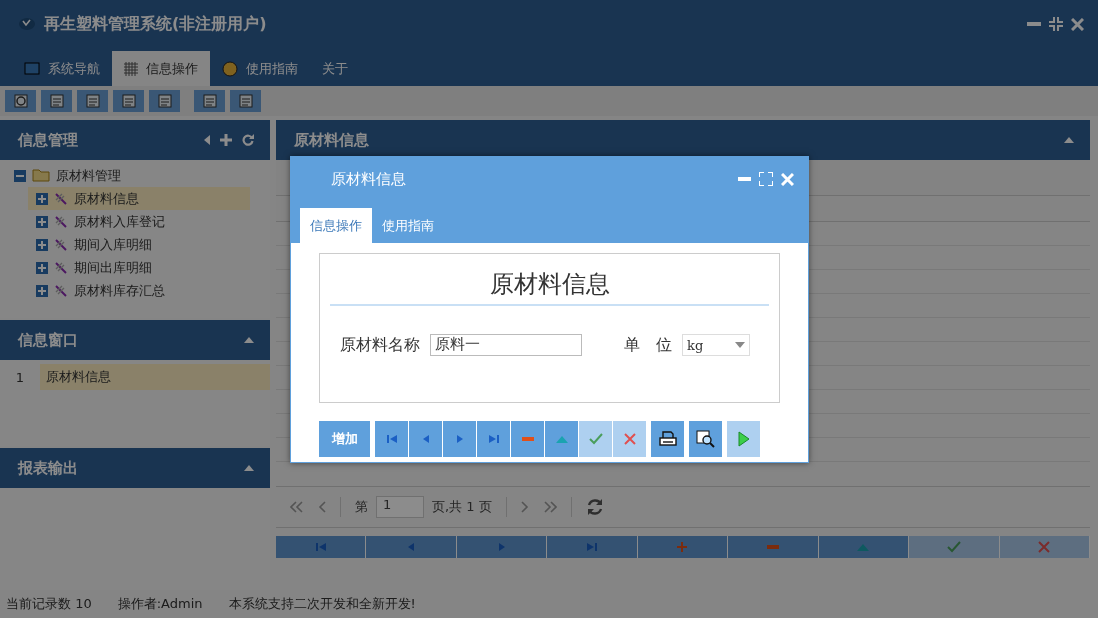 This screenshot has height=618, width=1098. I want to click on tree-item: 原材料库存汇总, so click(139, 290).